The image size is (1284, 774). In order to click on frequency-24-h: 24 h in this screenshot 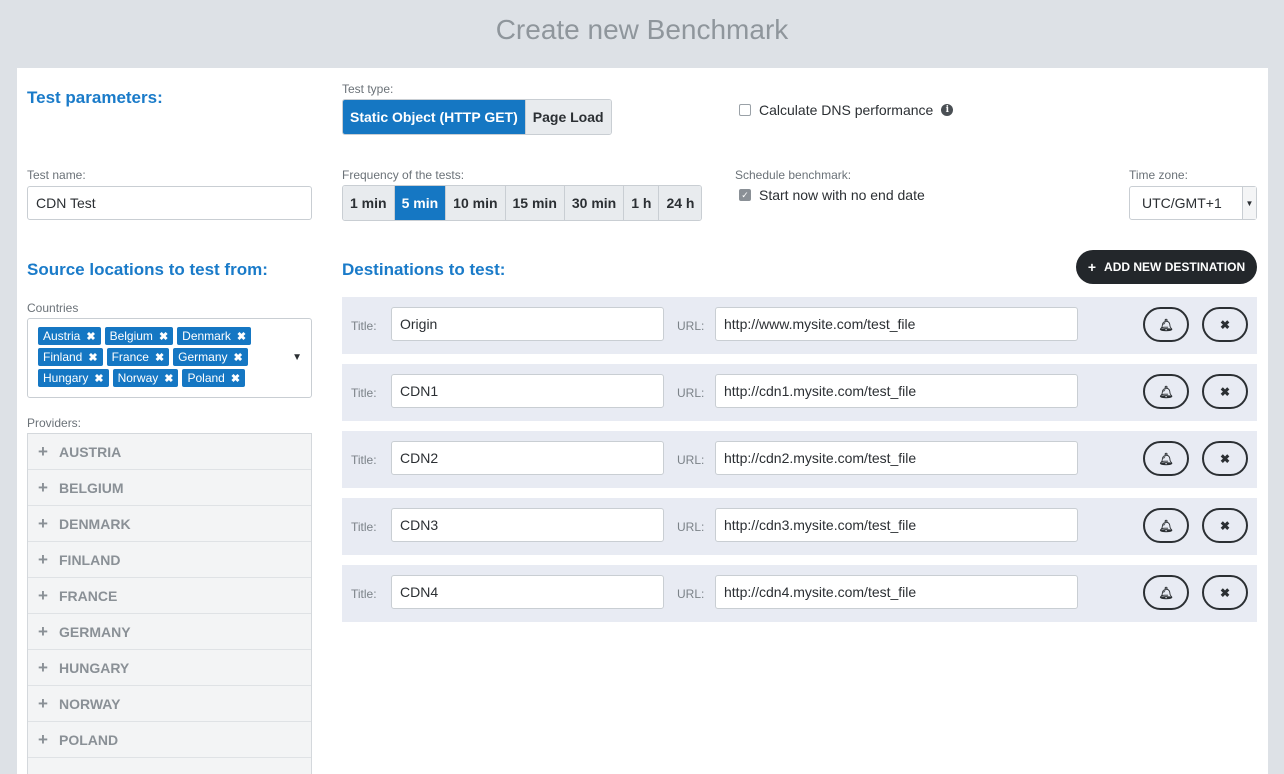, I will do `click(680, 203)`.